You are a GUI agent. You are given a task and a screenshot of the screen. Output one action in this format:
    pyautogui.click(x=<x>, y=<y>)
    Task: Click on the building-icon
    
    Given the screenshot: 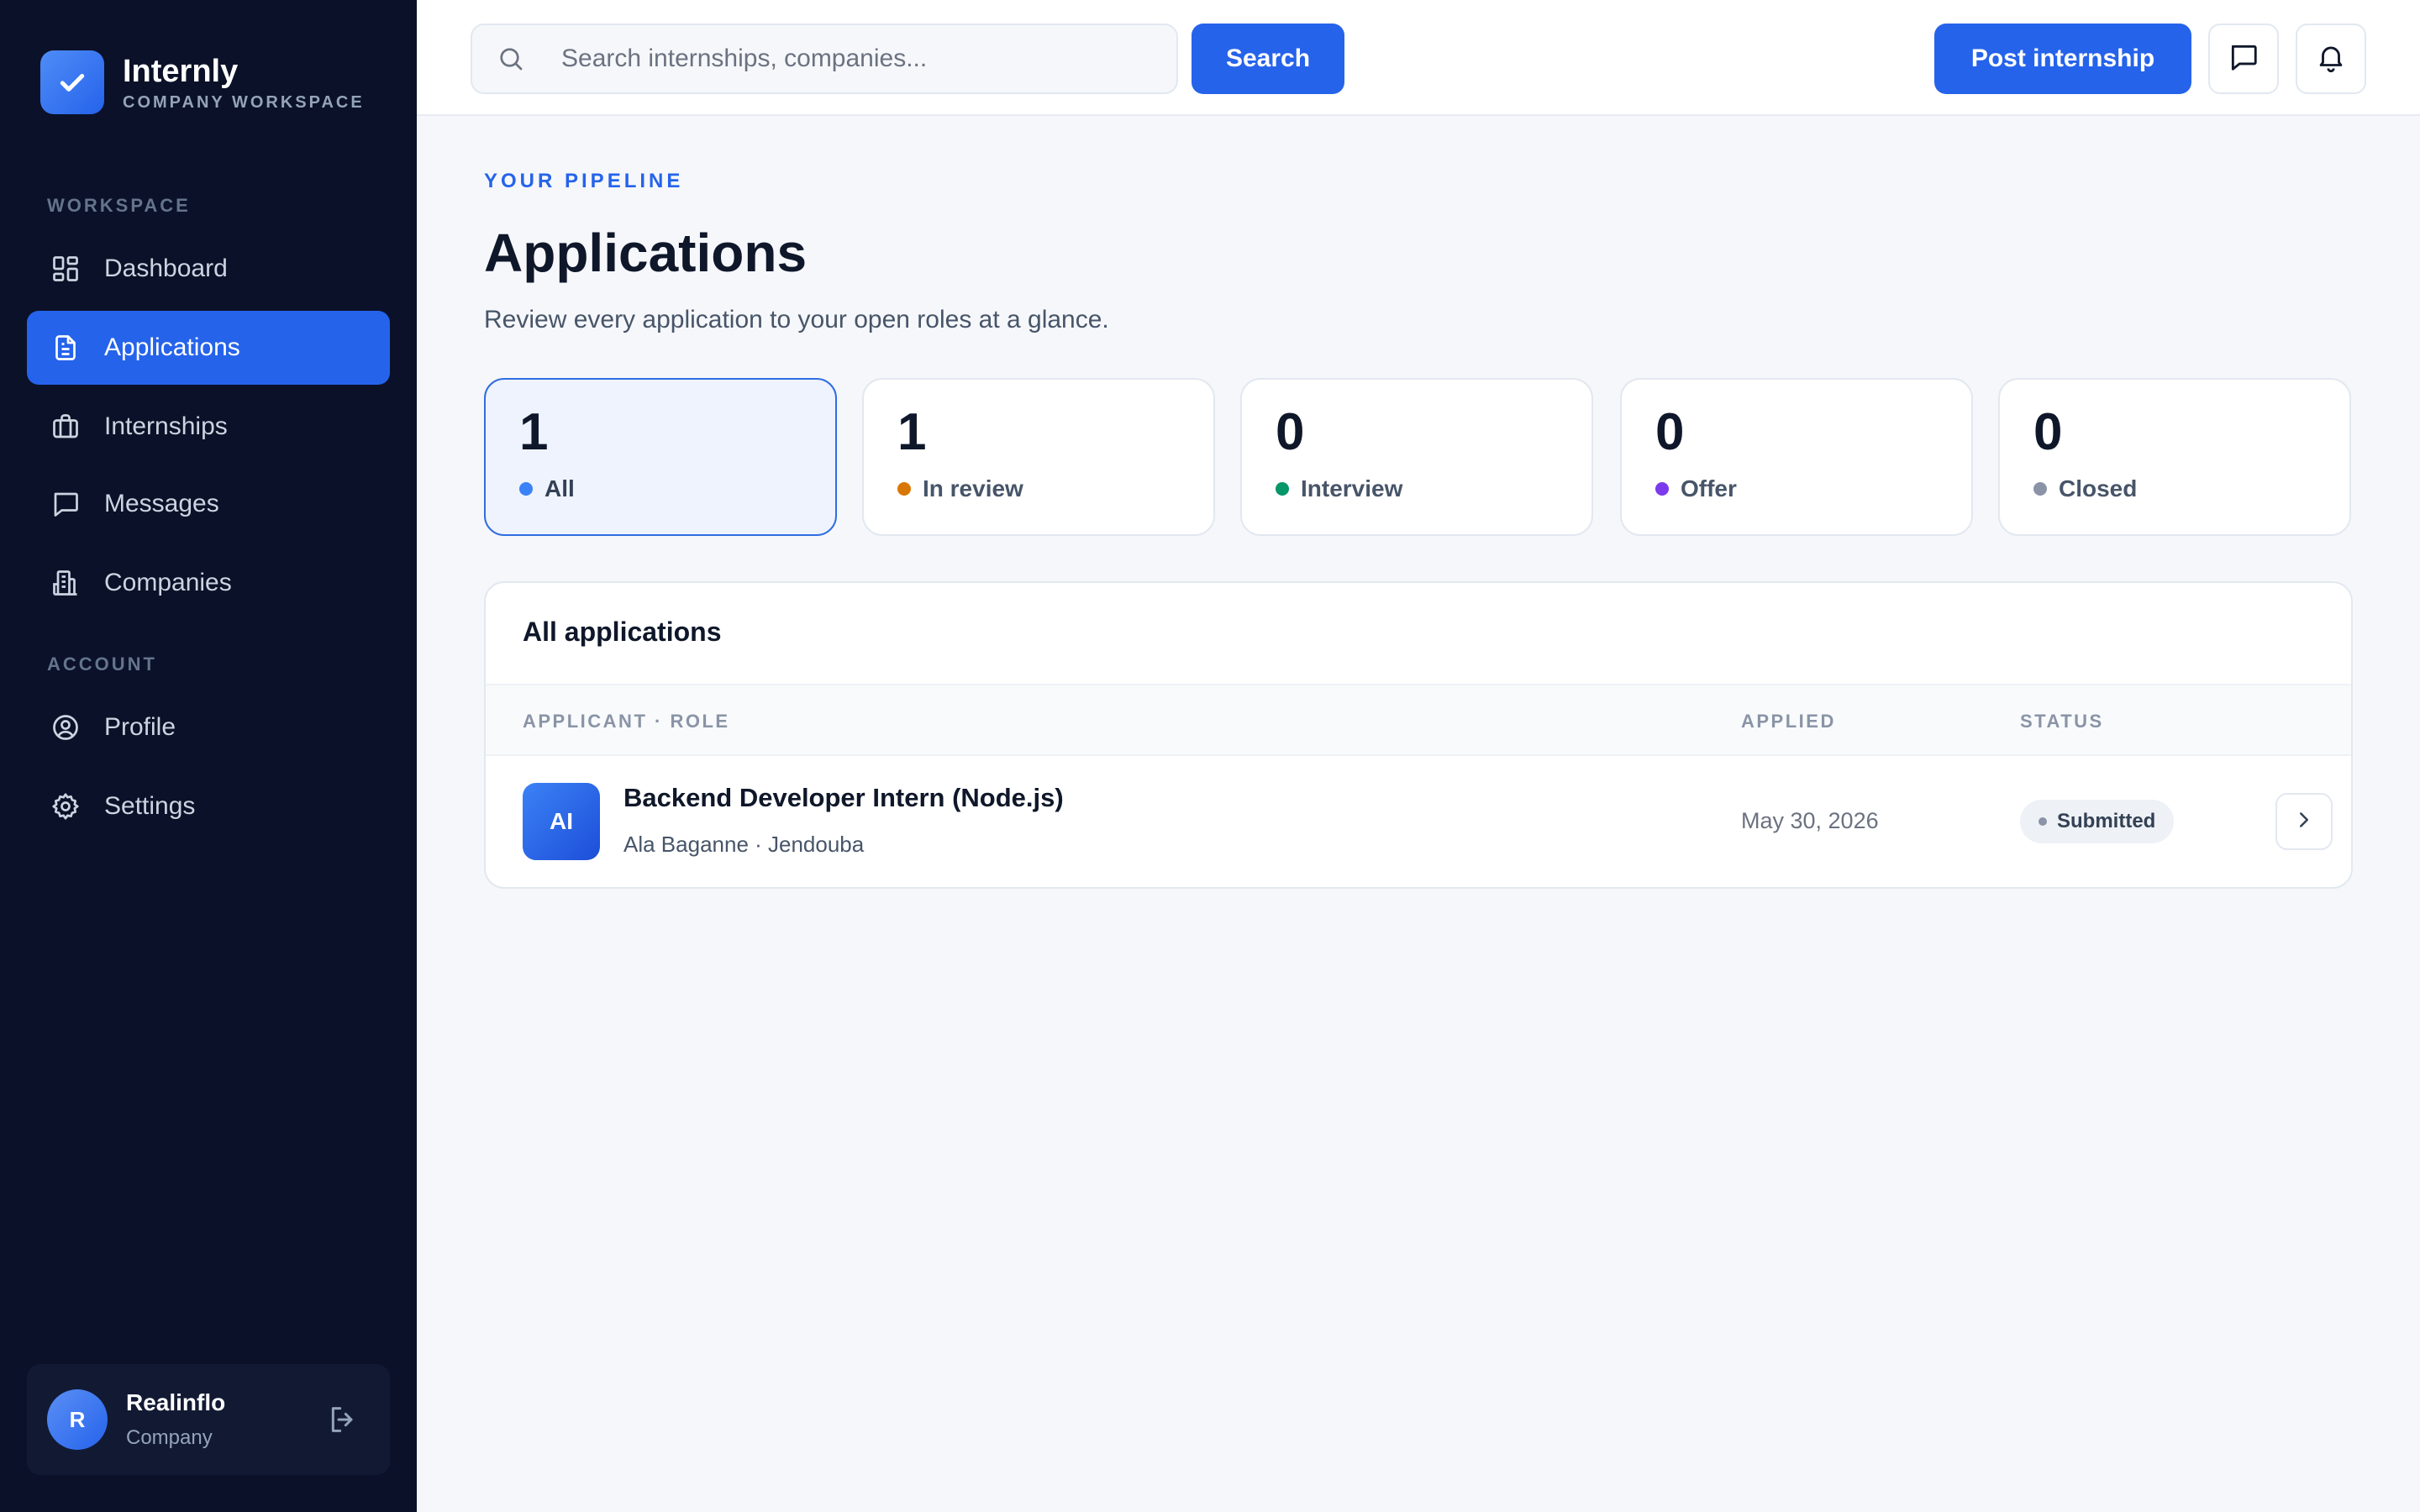 What is the action you would take?
    pyautogui.click(x=65, y=583)
    